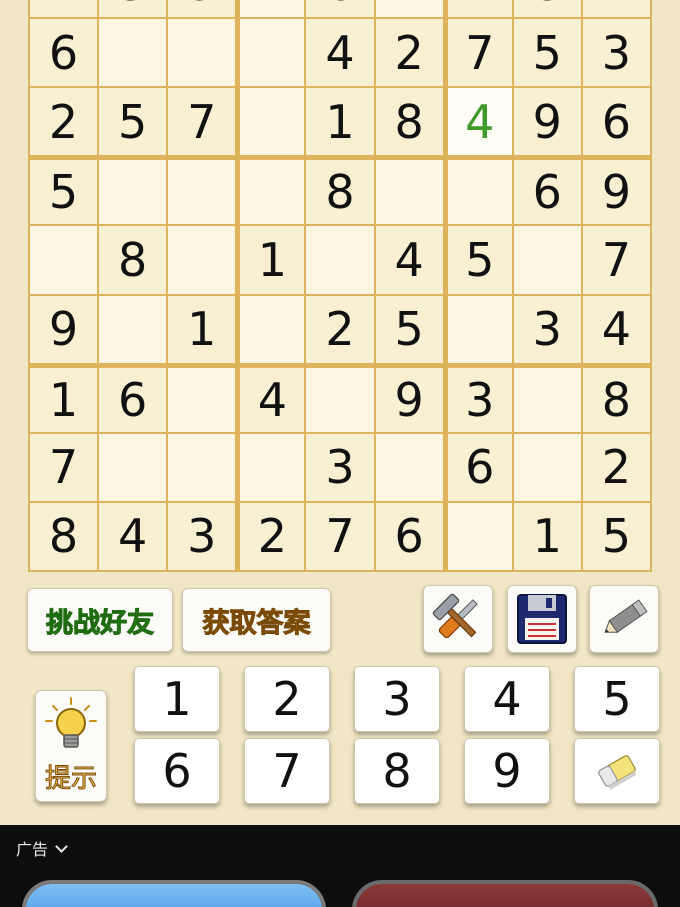 This screenshot has height=907, width=680. I want to click on save-button, so click(542, 619).